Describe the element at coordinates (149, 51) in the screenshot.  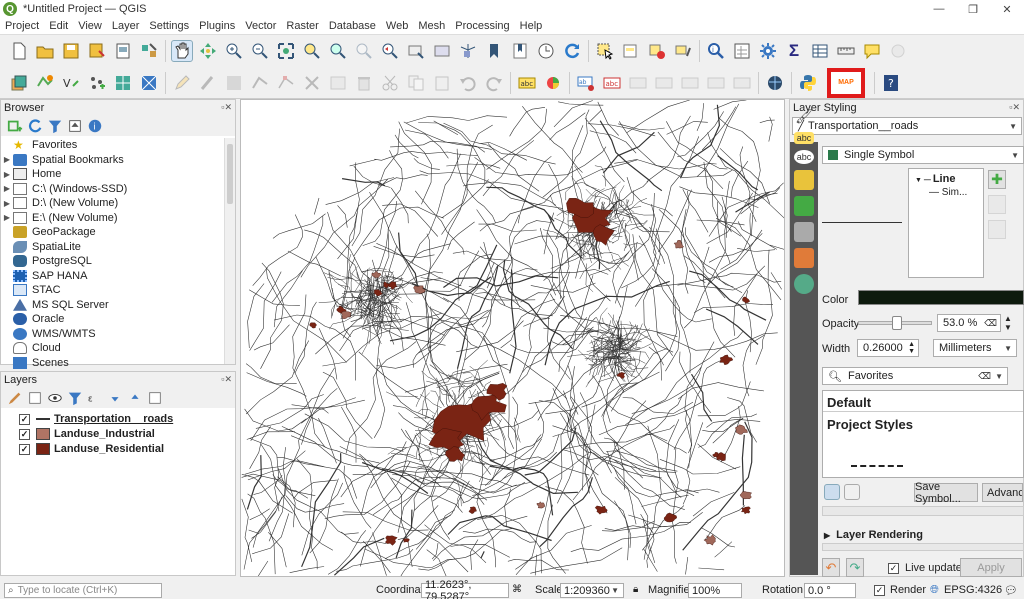
I see `style-manager-icon` at that location.